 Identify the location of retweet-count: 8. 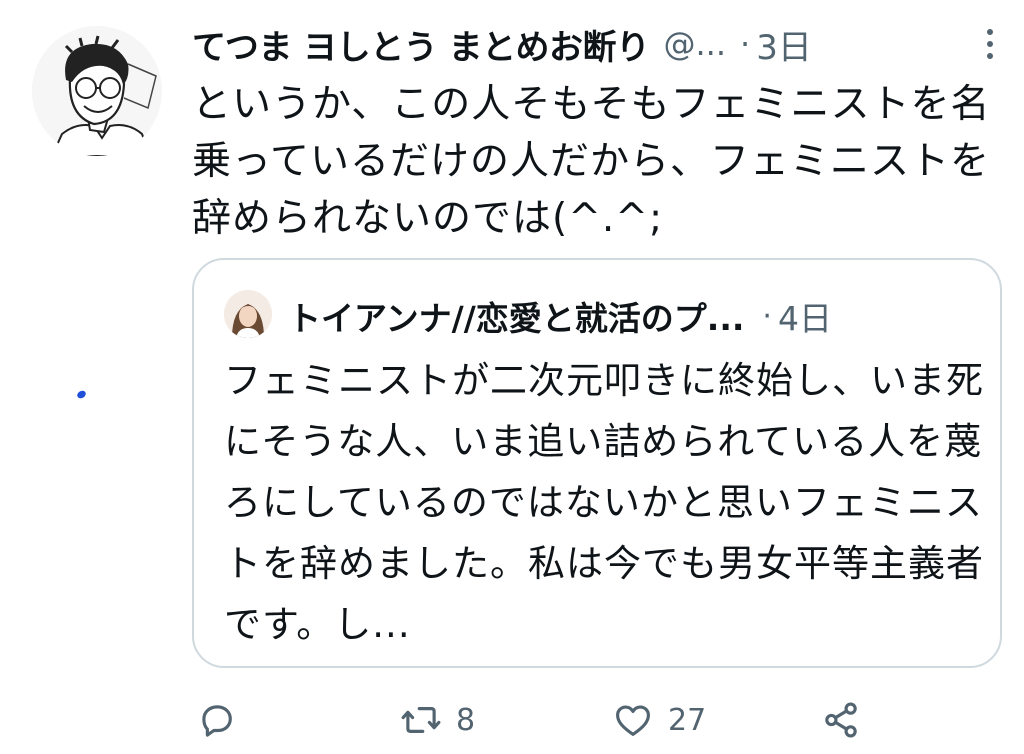
(466, 720).